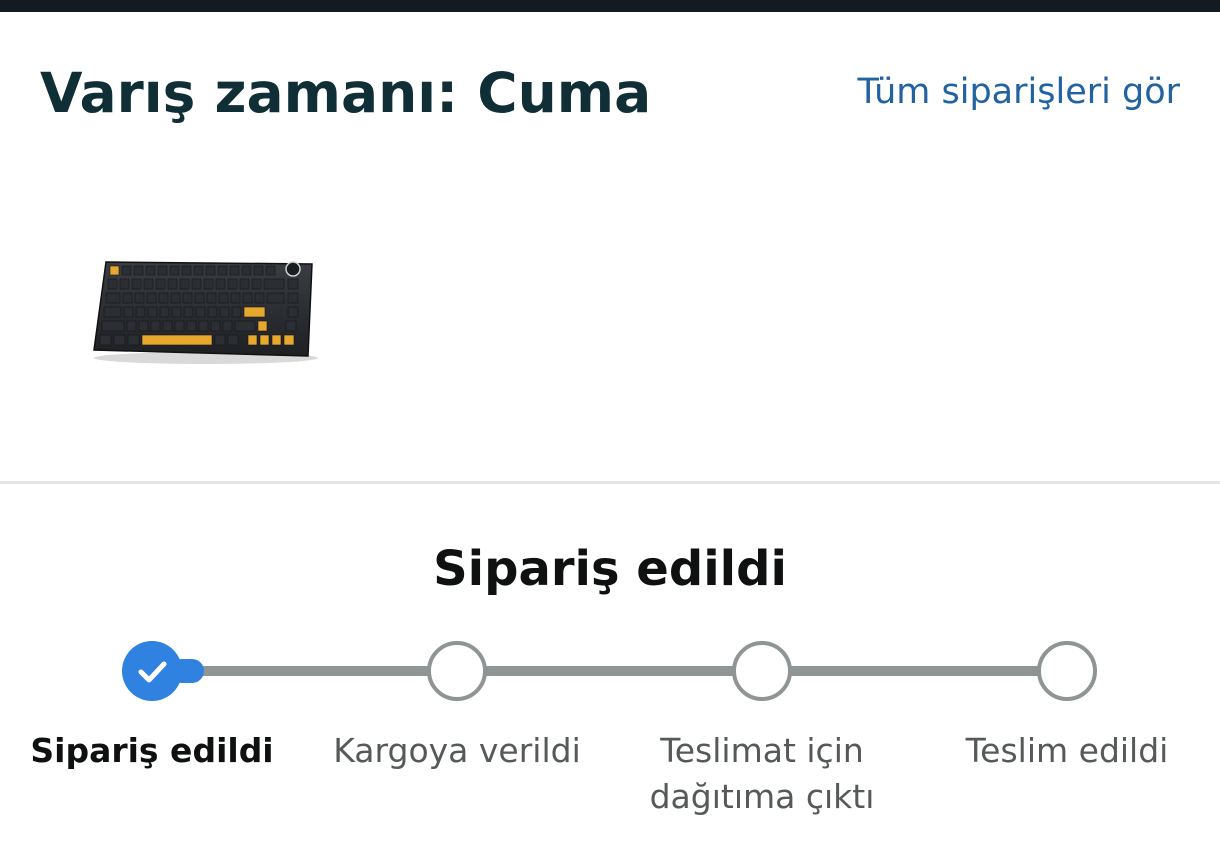 This screenshot has height=855, width=1220. I want to click on top-status-bar, so click(610, 6).